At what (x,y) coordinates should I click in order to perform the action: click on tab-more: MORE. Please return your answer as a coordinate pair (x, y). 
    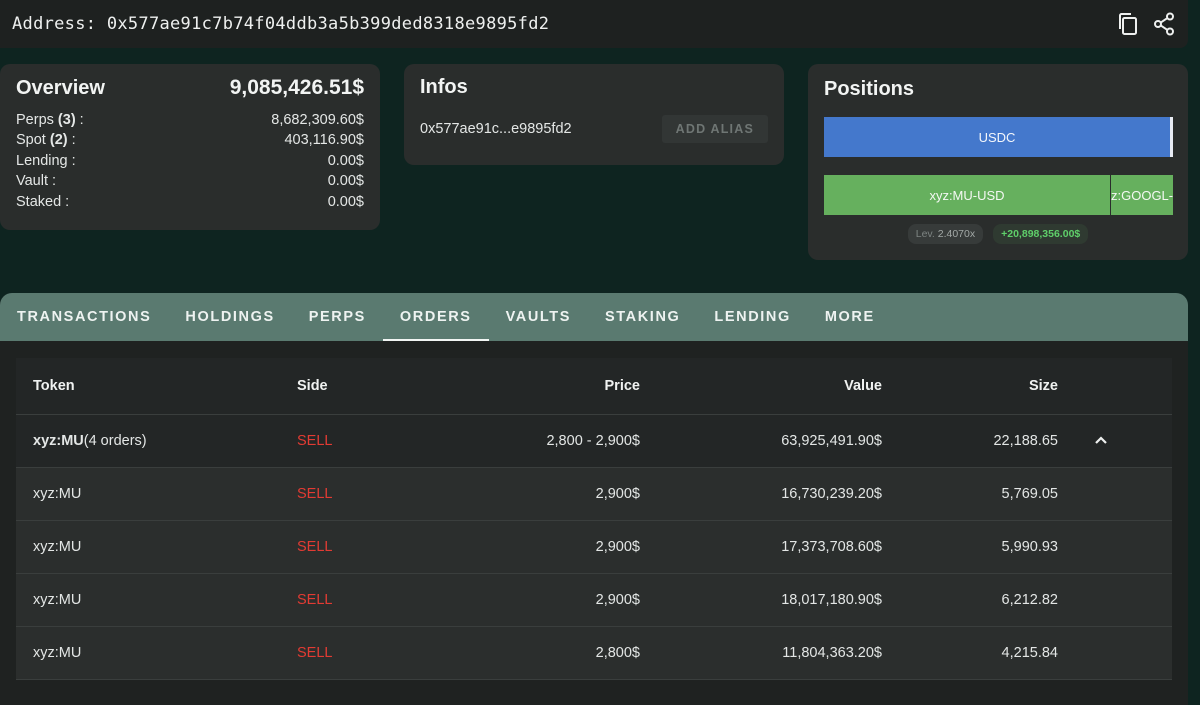
    Looking at the image, I should click on (850, 317).